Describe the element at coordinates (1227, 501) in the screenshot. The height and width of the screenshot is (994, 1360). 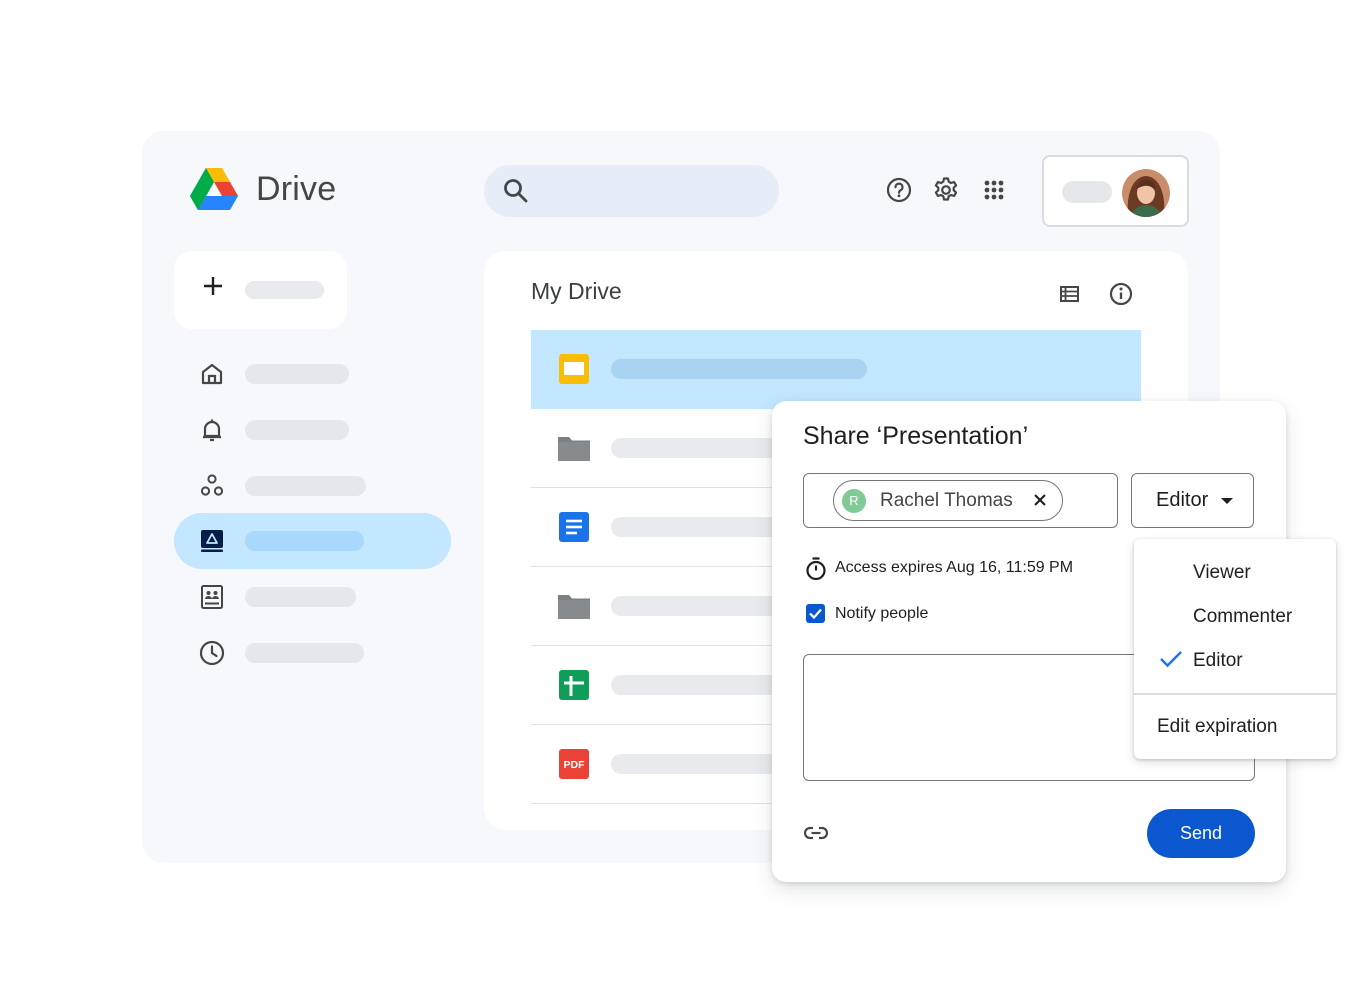
I see `chevron-down-icon` at that location.